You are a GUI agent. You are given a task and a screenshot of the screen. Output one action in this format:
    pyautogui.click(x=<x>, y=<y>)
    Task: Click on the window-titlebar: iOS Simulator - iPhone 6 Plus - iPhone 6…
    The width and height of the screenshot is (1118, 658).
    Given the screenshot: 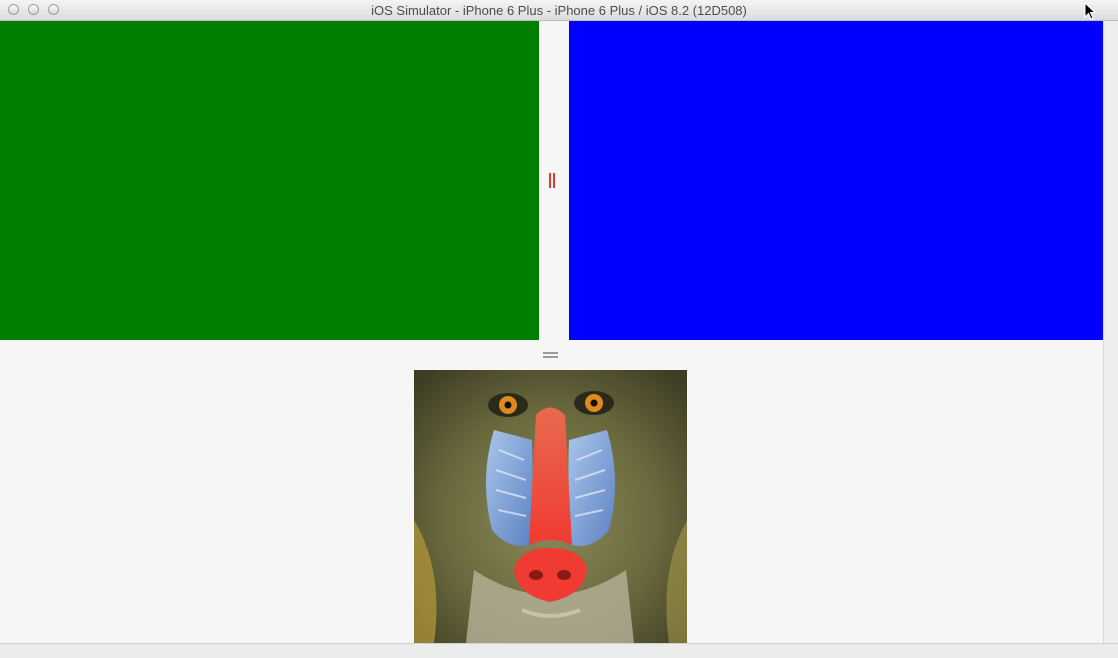 What is the action you would take?
    pyautogui.click(x=559, y=10)
    